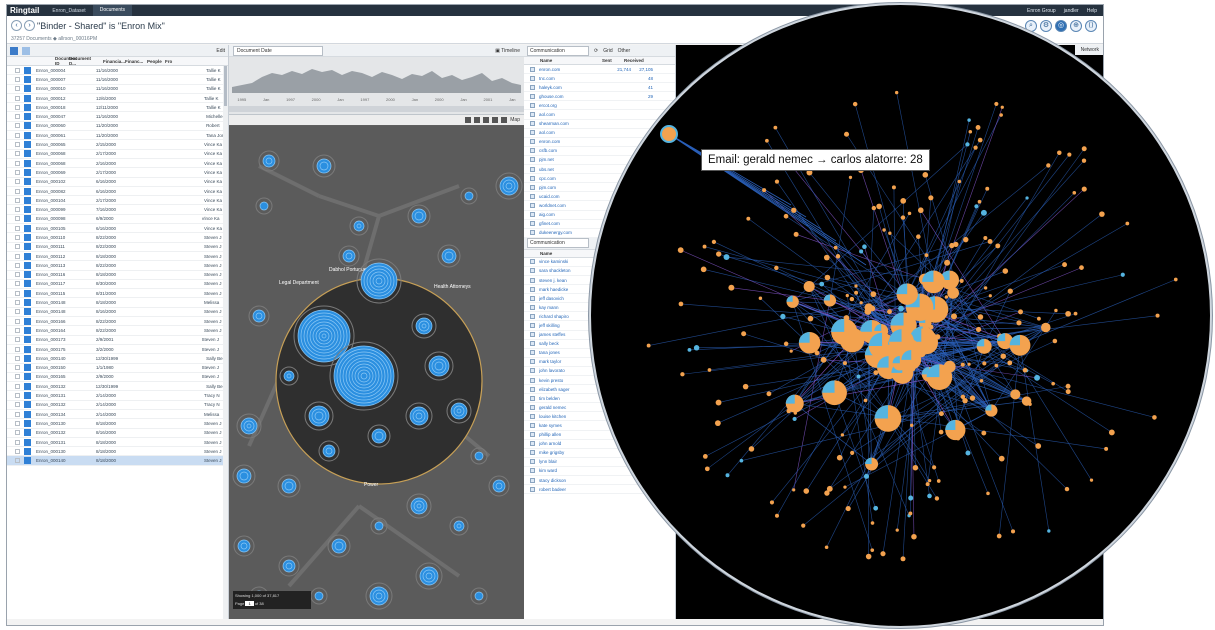  I want to click on table-row: Enron_000065 2/15/2000 Vince Ka, so click(117, 145).